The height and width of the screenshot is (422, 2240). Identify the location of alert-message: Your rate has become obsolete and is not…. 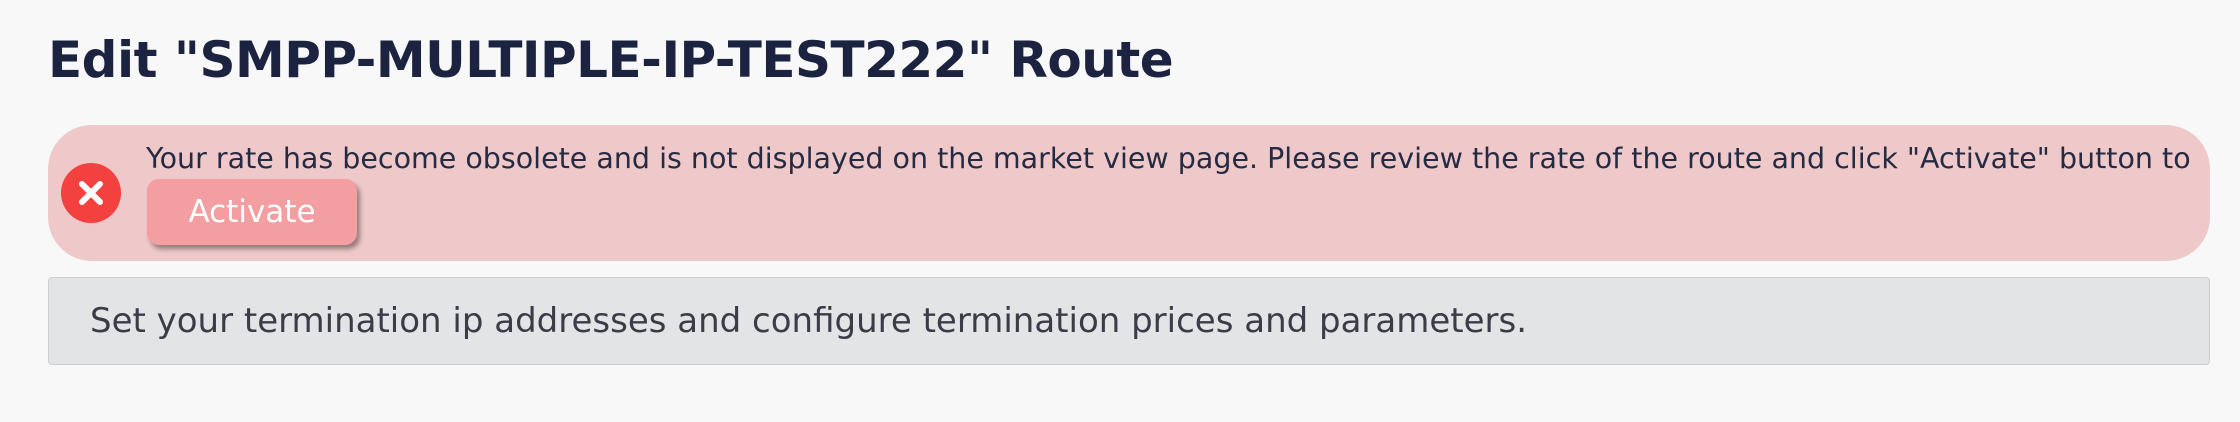
(1171, 158).